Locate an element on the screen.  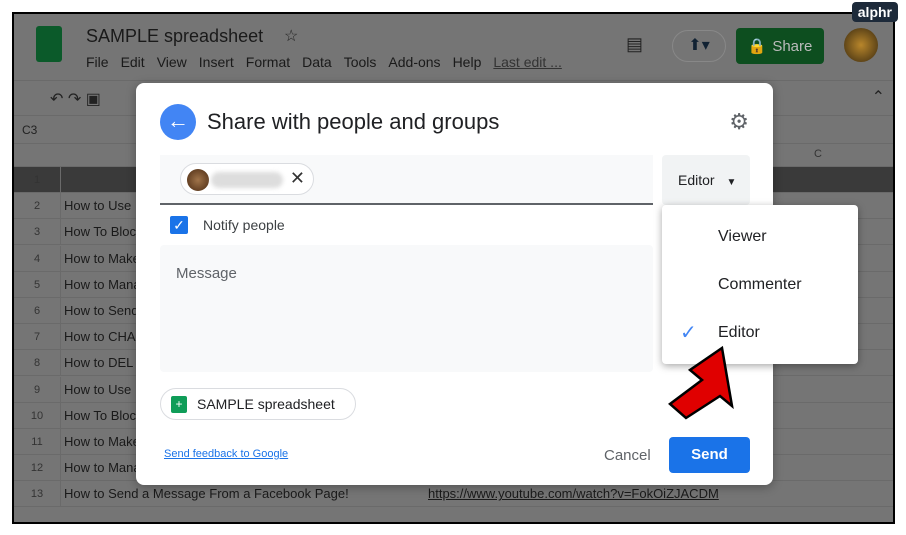
notify-label: Notify people is located at coordinates (244, 225).